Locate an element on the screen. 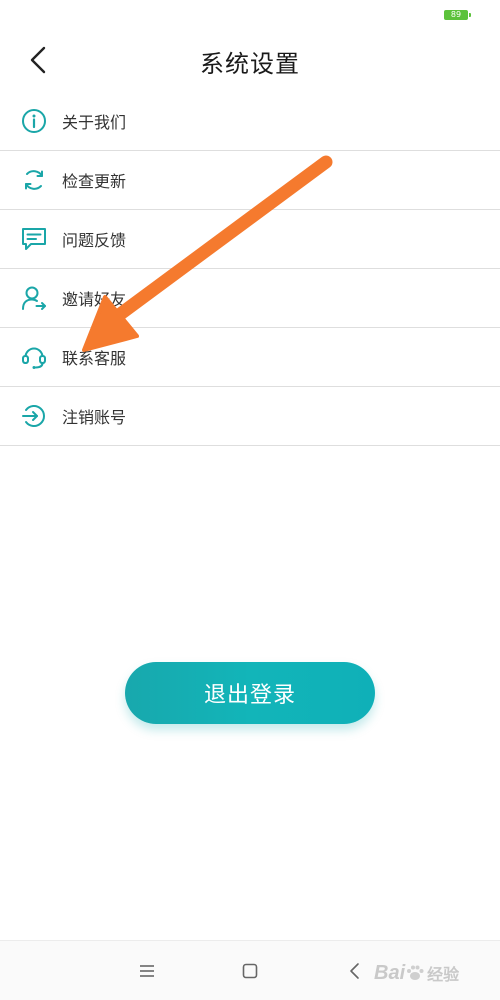 The height and width of the screenshot is (1000, 500). nav-menu-button is located at coordinates (147, 971).